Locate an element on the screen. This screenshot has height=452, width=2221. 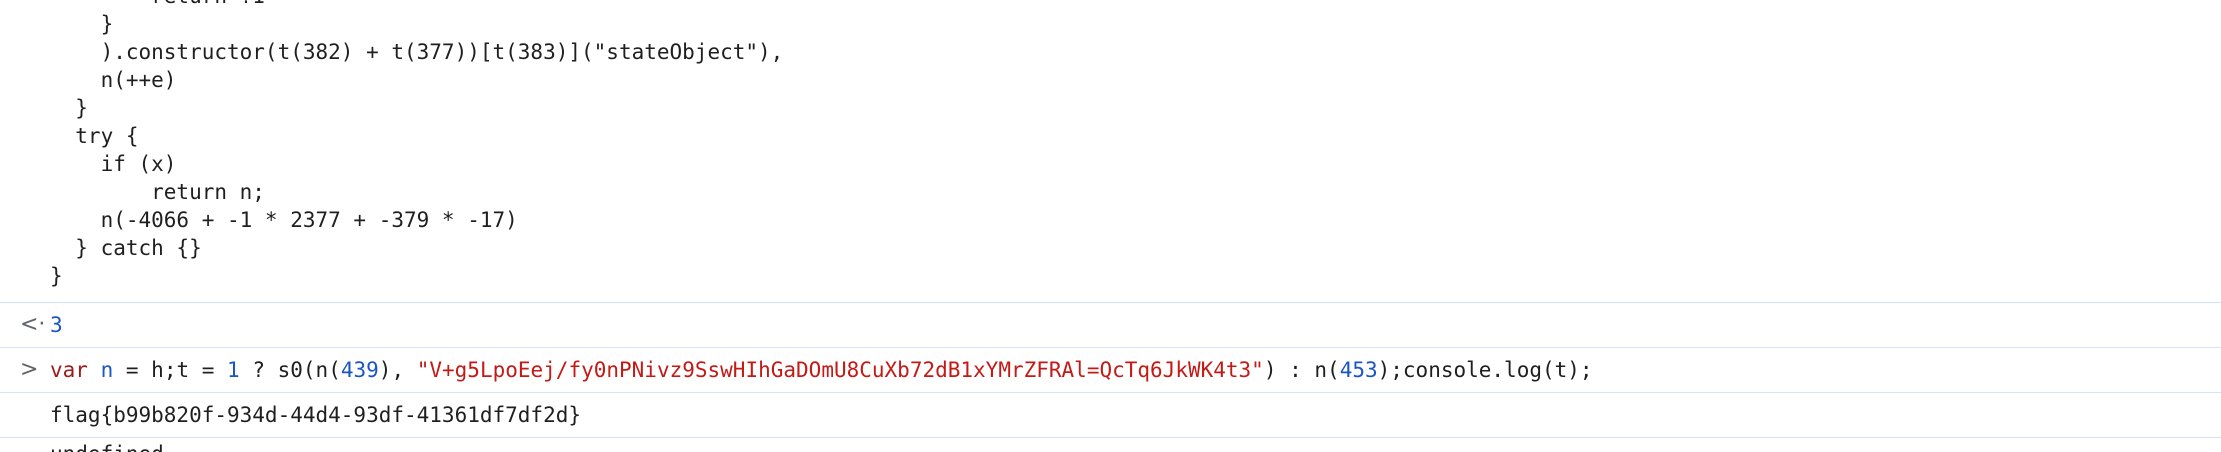
code-token: ) : n( is located at coordinates (1301, 370).